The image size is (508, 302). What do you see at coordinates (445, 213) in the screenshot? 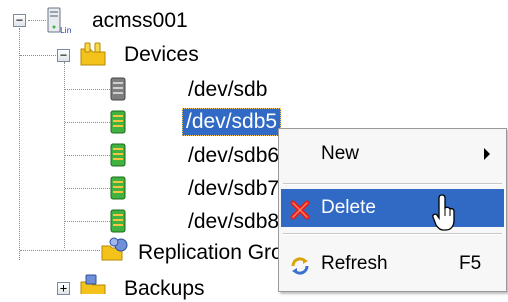
I see `mouse-pointer-icon` at bounding box center [445, 213].